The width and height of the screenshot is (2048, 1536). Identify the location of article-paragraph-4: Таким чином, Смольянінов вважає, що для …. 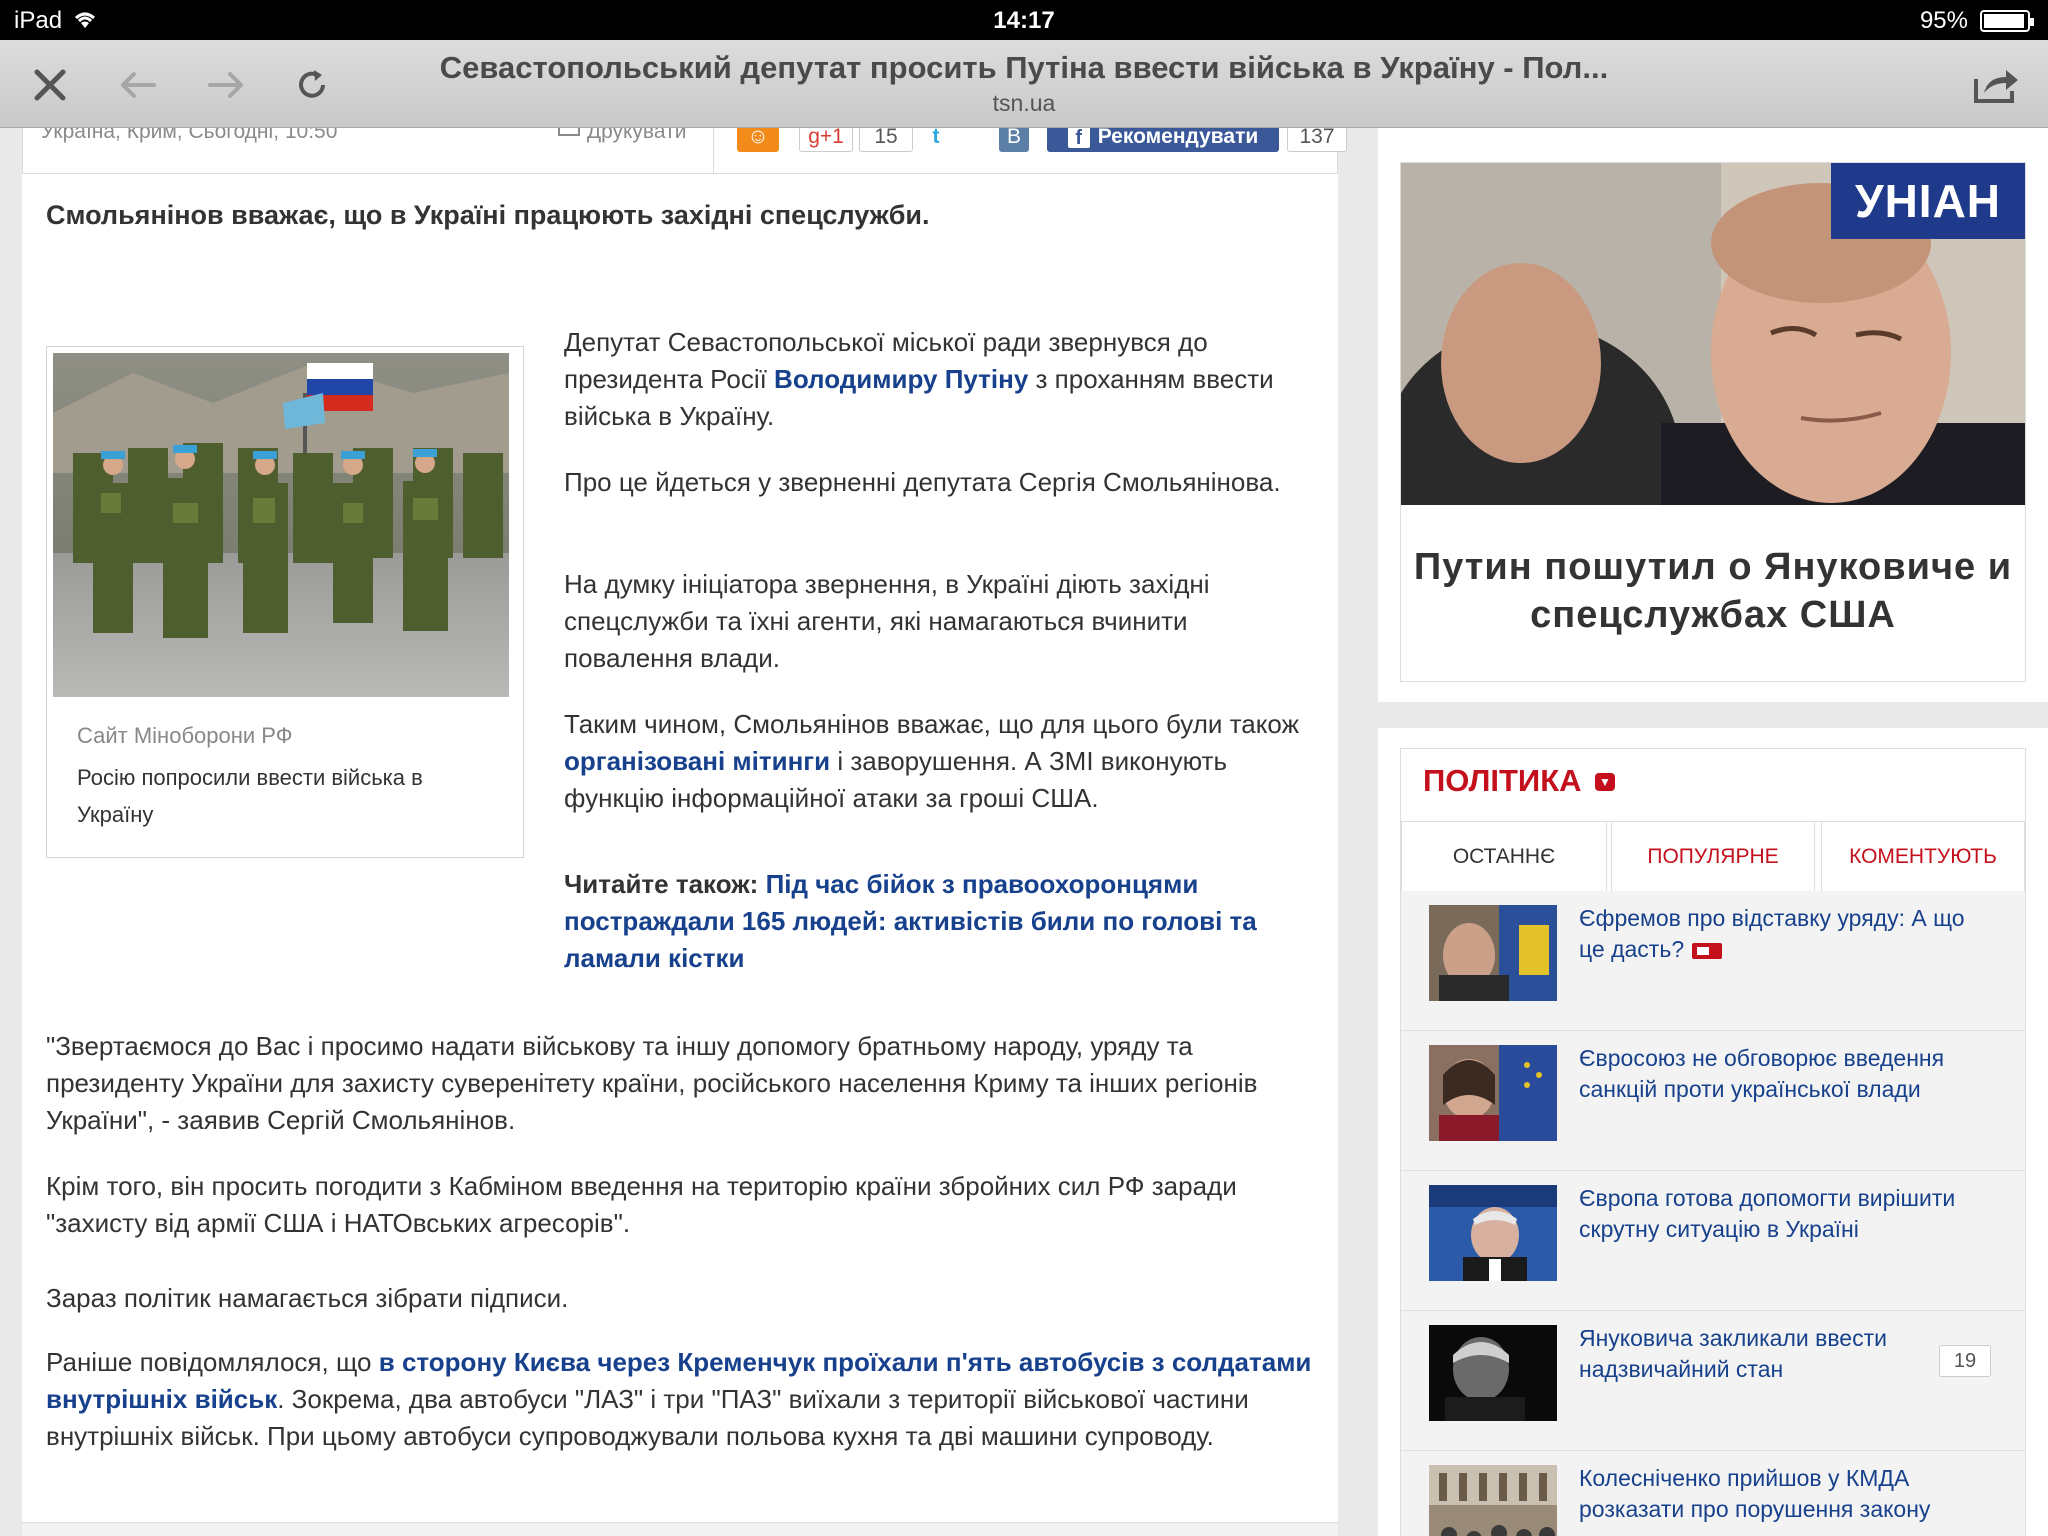
(934, 761).